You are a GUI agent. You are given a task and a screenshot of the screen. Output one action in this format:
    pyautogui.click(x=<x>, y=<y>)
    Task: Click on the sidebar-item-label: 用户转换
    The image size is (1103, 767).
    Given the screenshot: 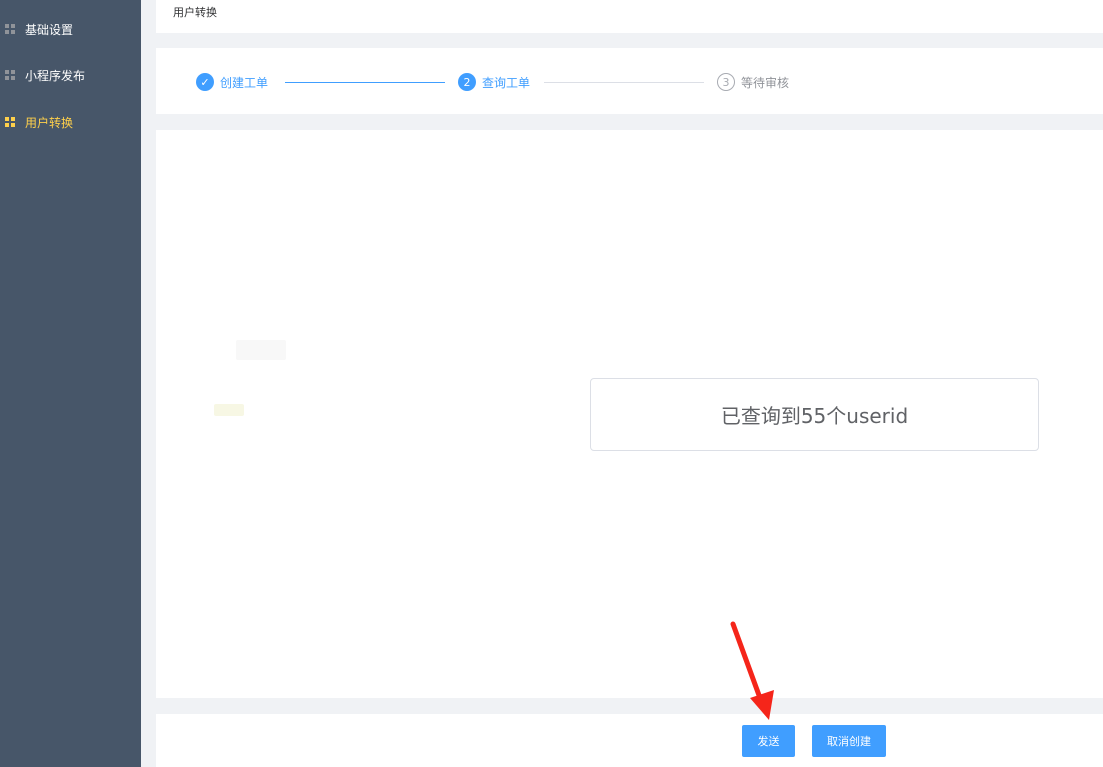 What is the action you would take?
    pyautogui.click(x=49, y=122)
    